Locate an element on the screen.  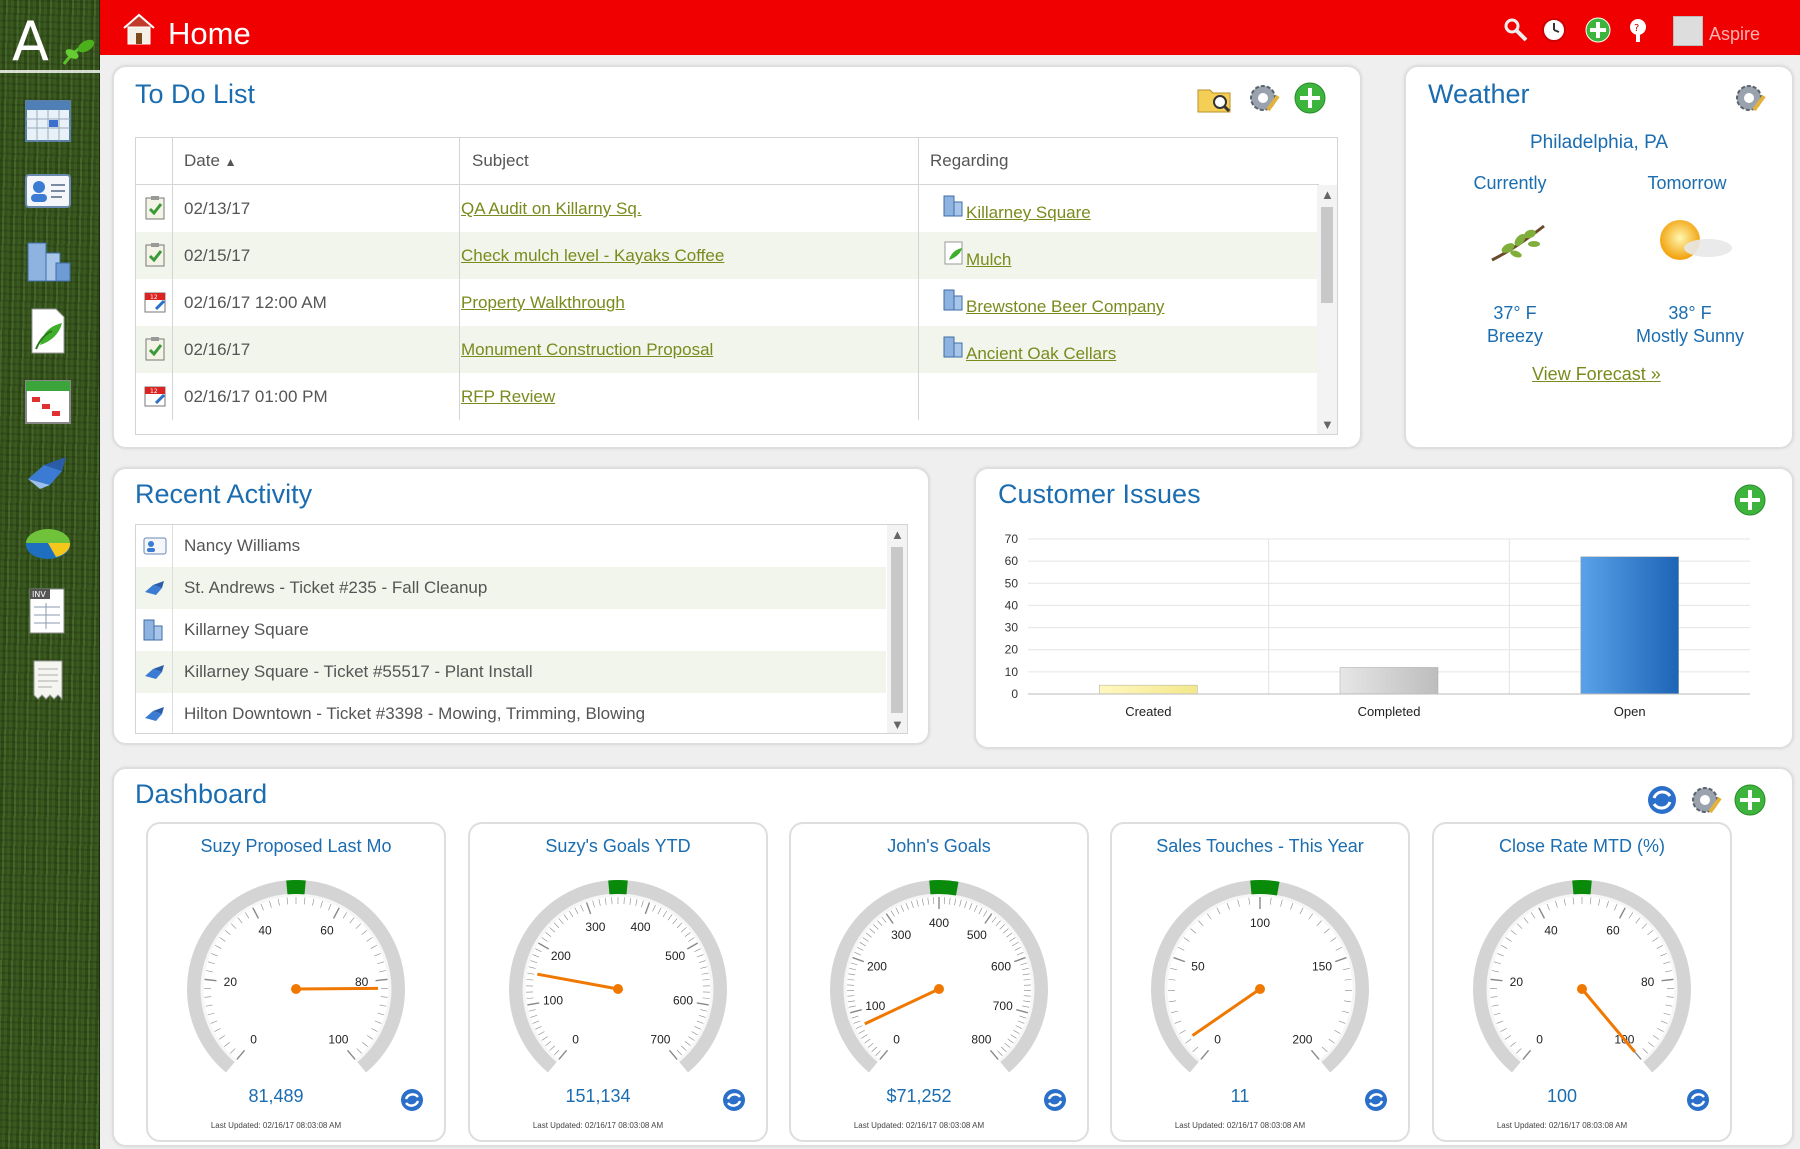
search-folder-icon is located at coordinates (1214, 98).